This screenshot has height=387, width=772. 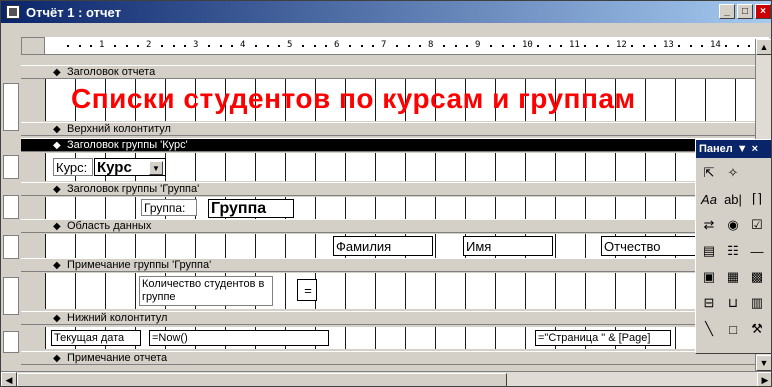 I want to click on subform-icon: ▥, so click(x=757, y=303).